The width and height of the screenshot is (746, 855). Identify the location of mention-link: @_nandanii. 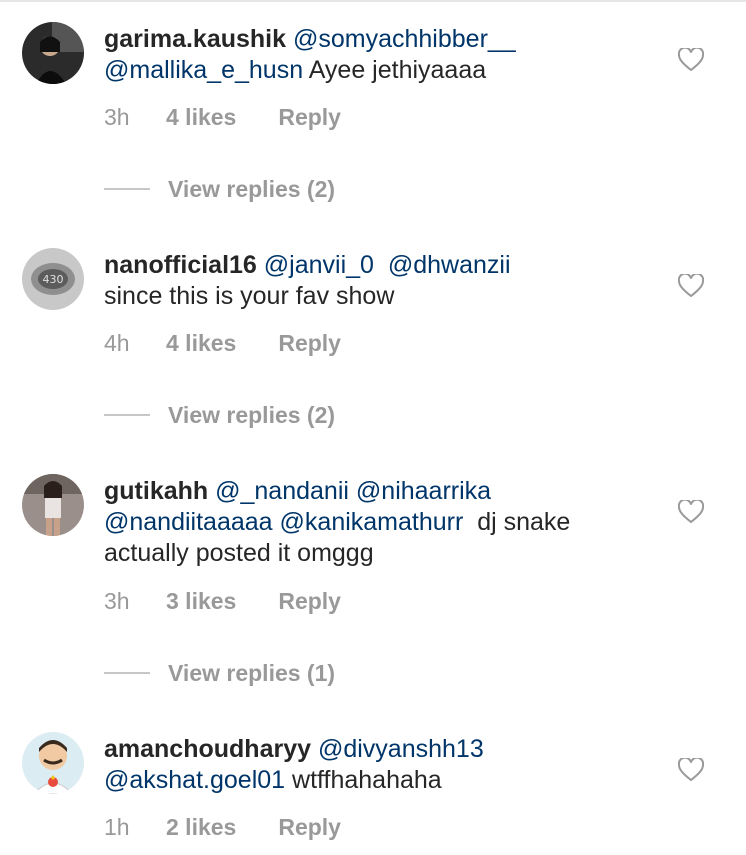
(282, 491).